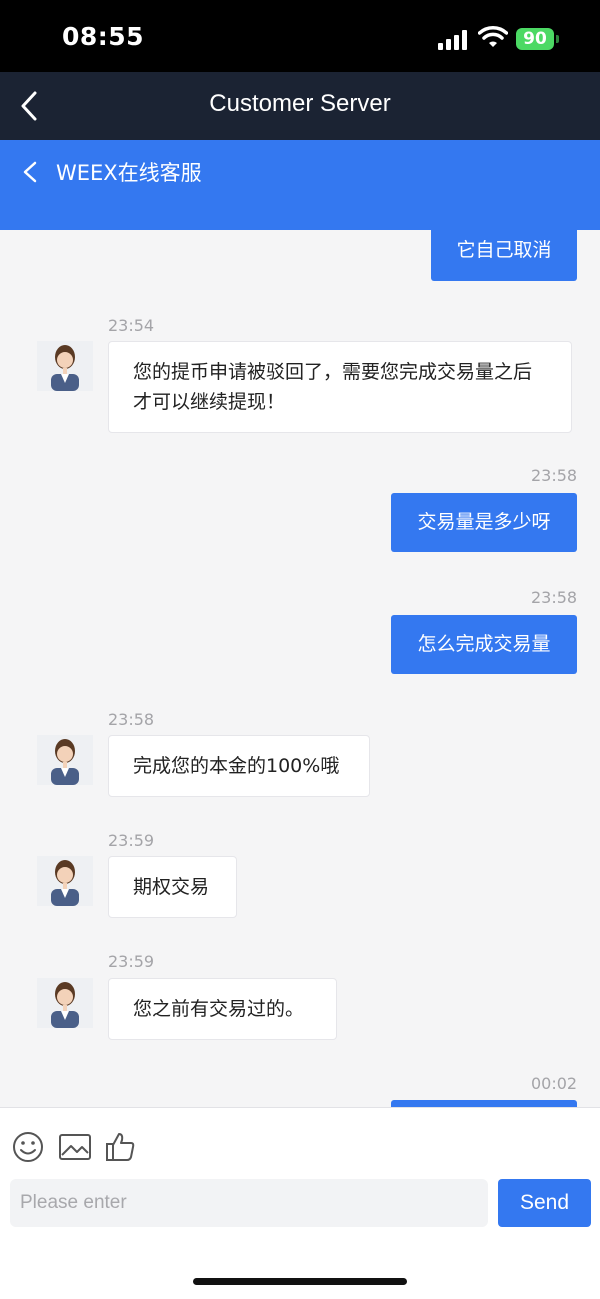 The image size is (600, 1299). I want to click on message-bubble-incoming: 期权交易, so click(172, 887).